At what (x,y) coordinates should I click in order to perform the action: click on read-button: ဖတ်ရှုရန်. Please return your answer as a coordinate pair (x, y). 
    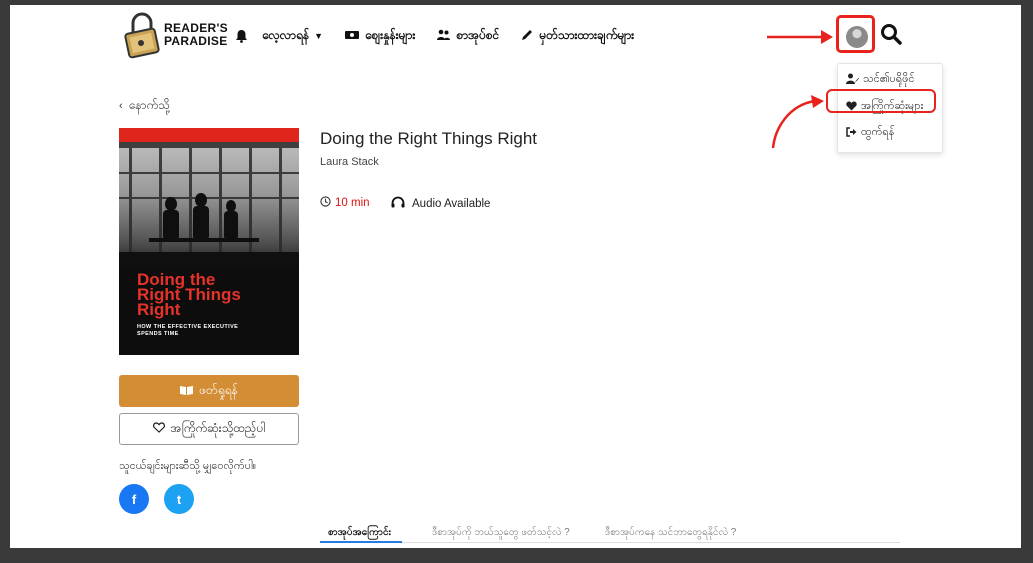
    Looking at the image, I should click on (209, 391).